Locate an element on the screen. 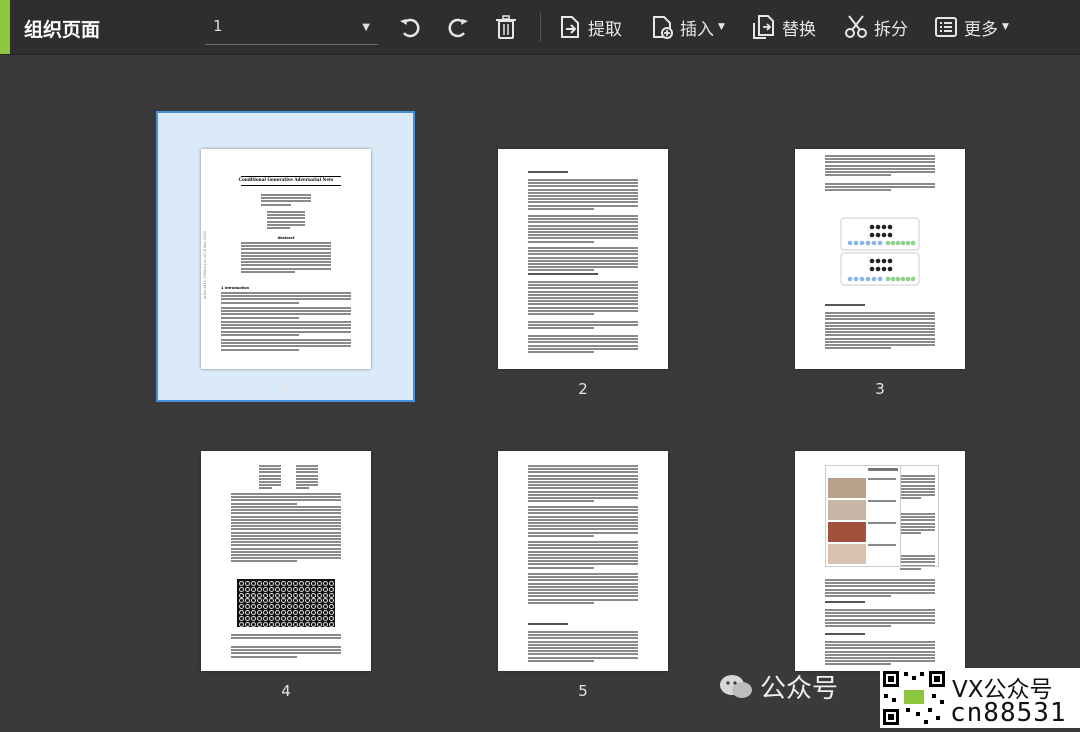 Image resolution: width=1080 pixels, height=732 pixels. wechat-label: 公众号 is located at coordinates (799, 689).